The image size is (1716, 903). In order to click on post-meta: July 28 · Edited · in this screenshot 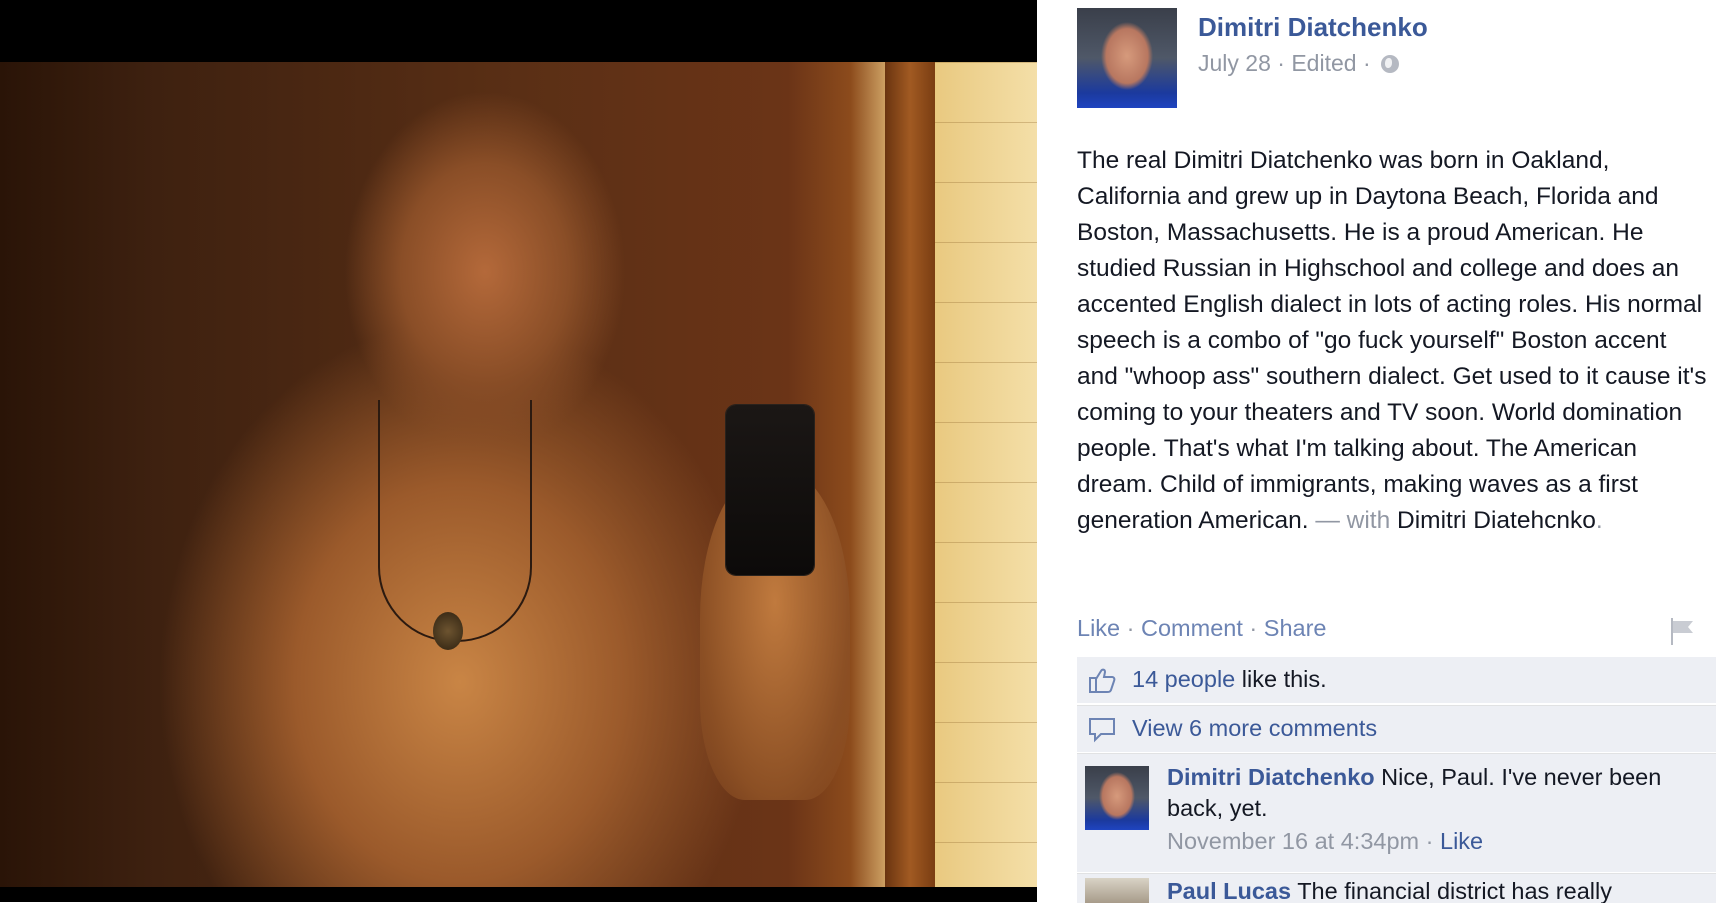, I will do `click(1298, 63)`.